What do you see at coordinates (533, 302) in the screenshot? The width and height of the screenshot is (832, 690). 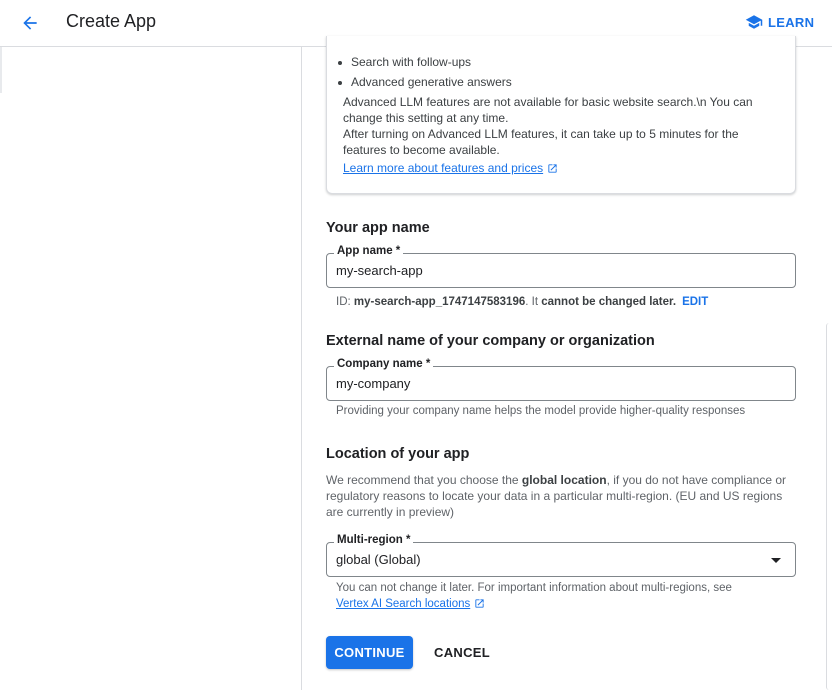 I see `app-id-suffix: . It` at bounding box center [533, 302].